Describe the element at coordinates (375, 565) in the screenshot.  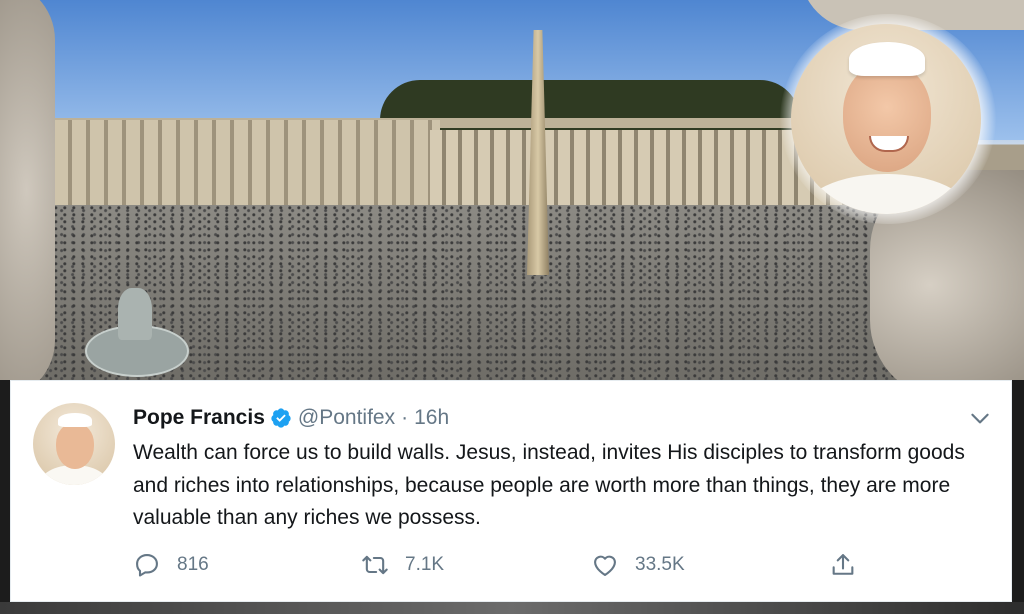
I see `retweet-icon` at that location.